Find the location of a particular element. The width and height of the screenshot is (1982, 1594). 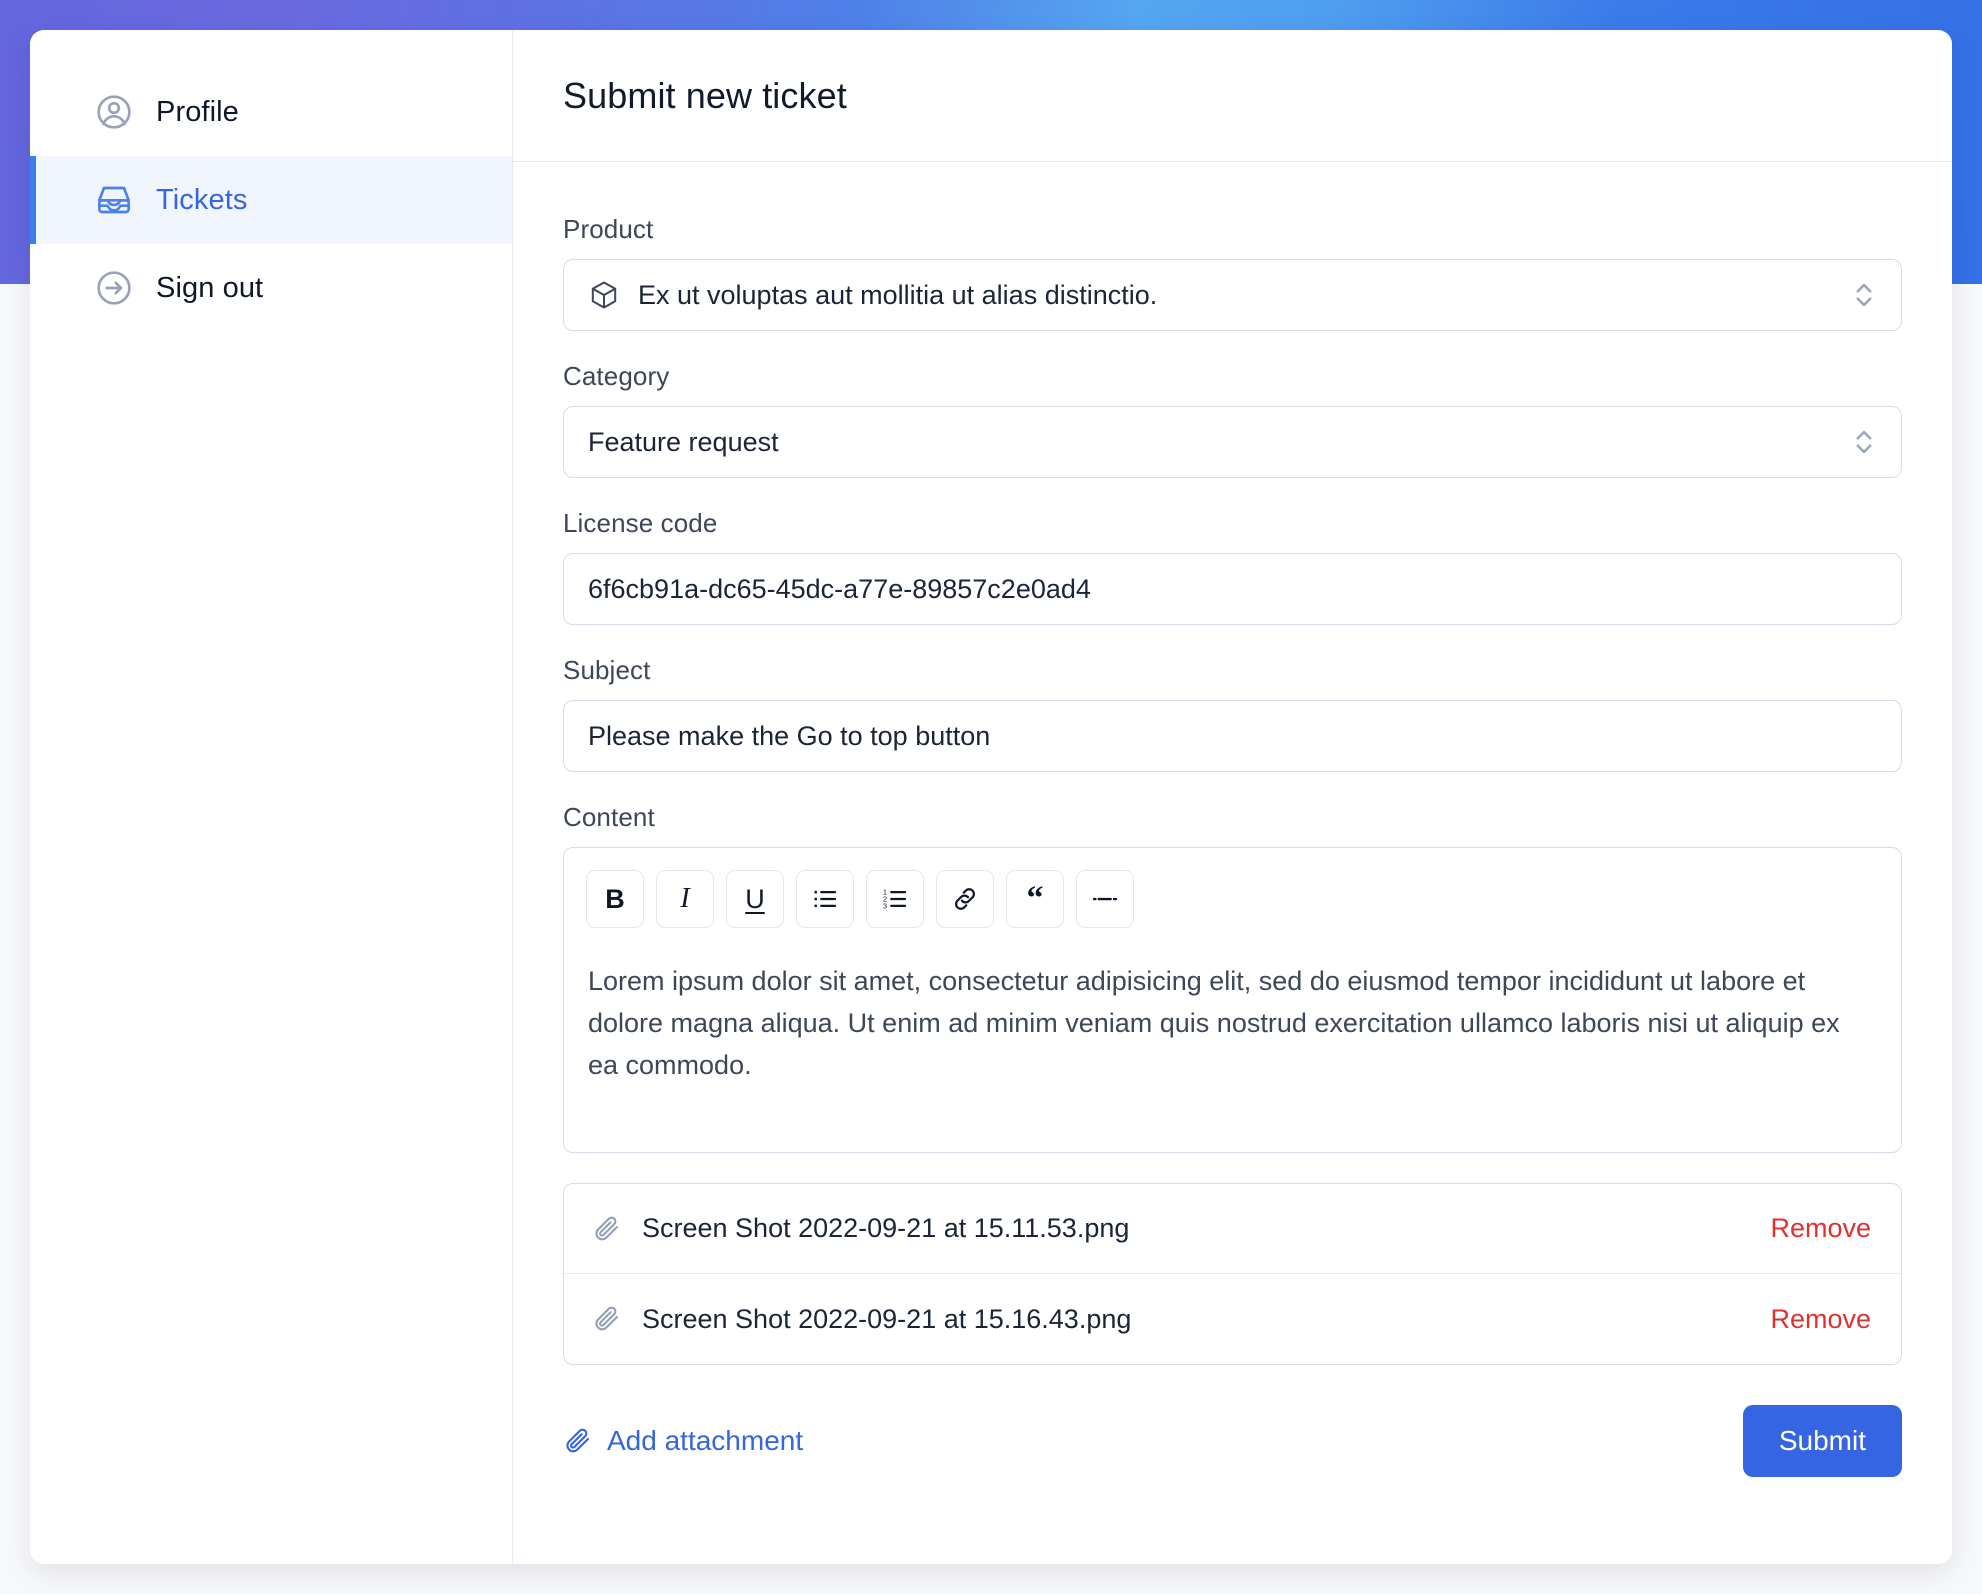

subject-field-group: Subject Please make the Go to top button is located at coordinates (1232, 713).